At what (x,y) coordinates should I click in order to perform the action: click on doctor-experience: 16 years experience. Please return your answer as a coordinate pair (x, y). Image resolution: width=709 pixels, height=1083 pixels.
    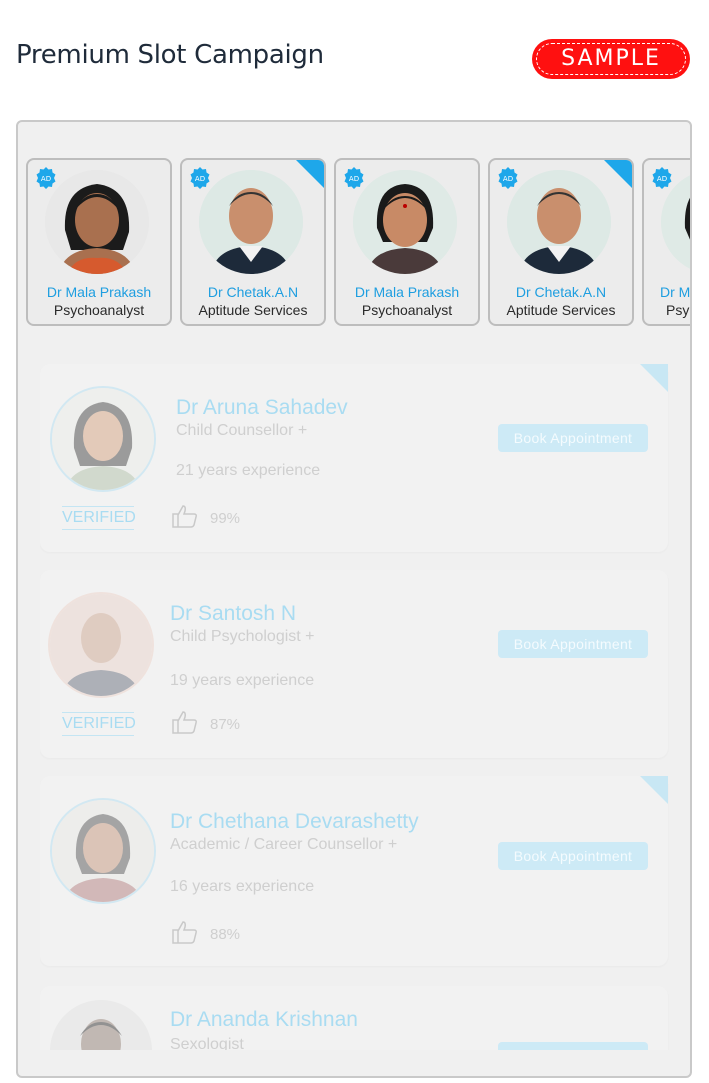
    Looking at the image, I should click on (242, 886).